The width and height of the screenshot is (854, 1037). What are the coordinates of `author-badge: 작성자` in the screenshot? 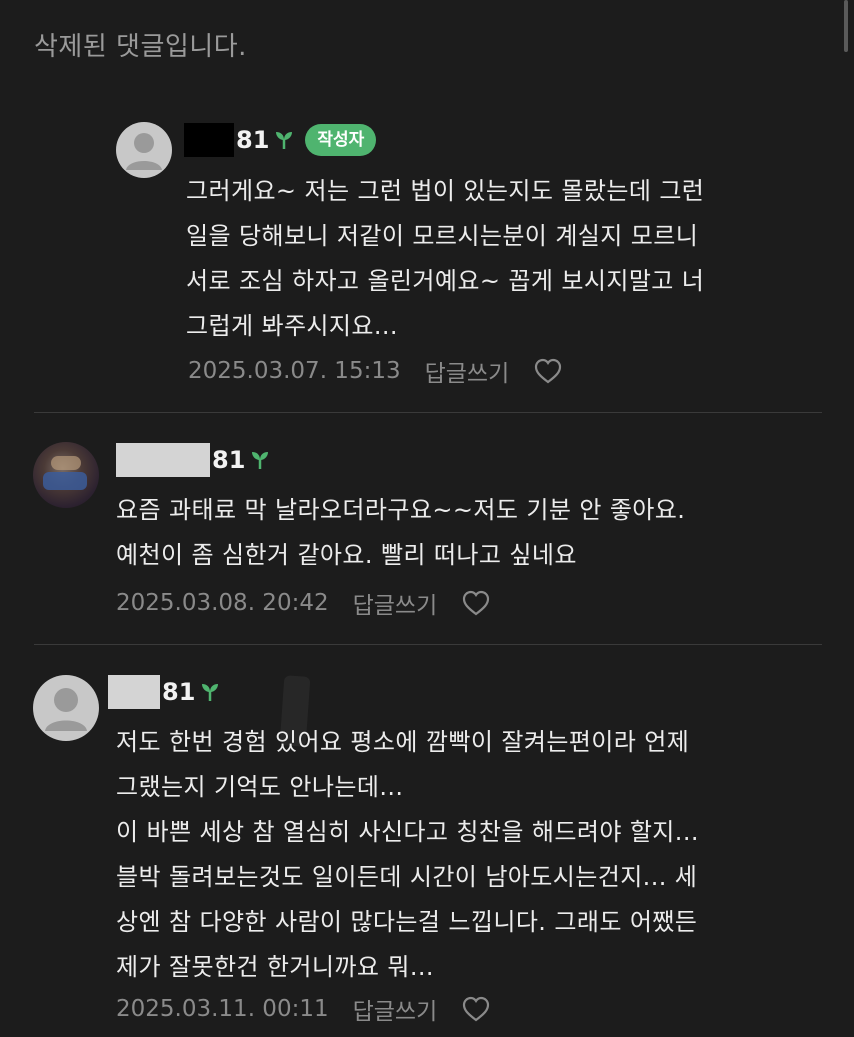 It's located at (341, 140).